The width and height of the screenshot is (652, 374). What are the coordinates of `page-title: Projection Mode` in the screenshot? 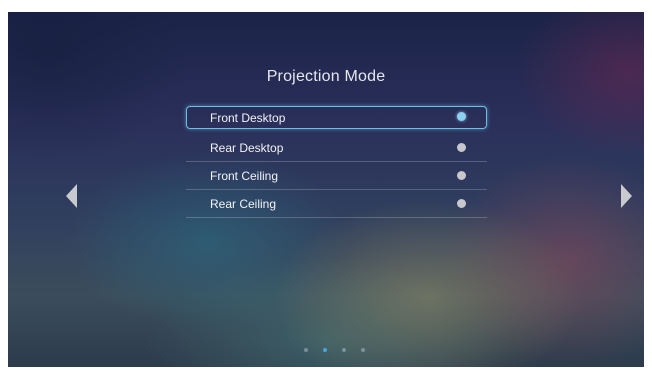 It's located at (326, 76).